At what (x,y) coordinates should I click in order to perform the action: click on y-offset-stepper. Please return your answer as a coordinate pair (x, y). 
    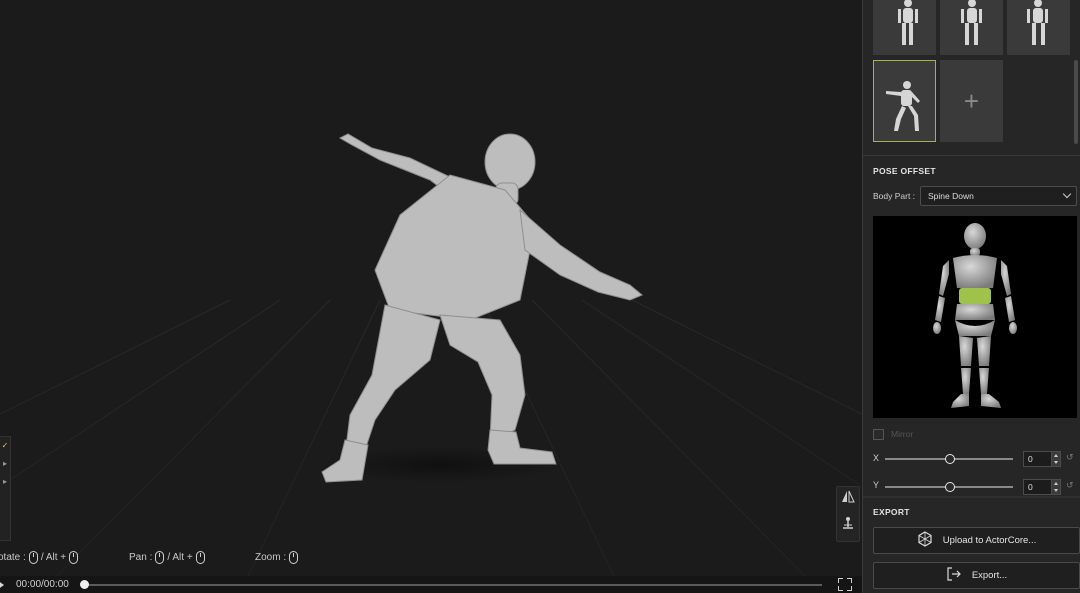
    Looking at the image, I should click on (1055, 487).